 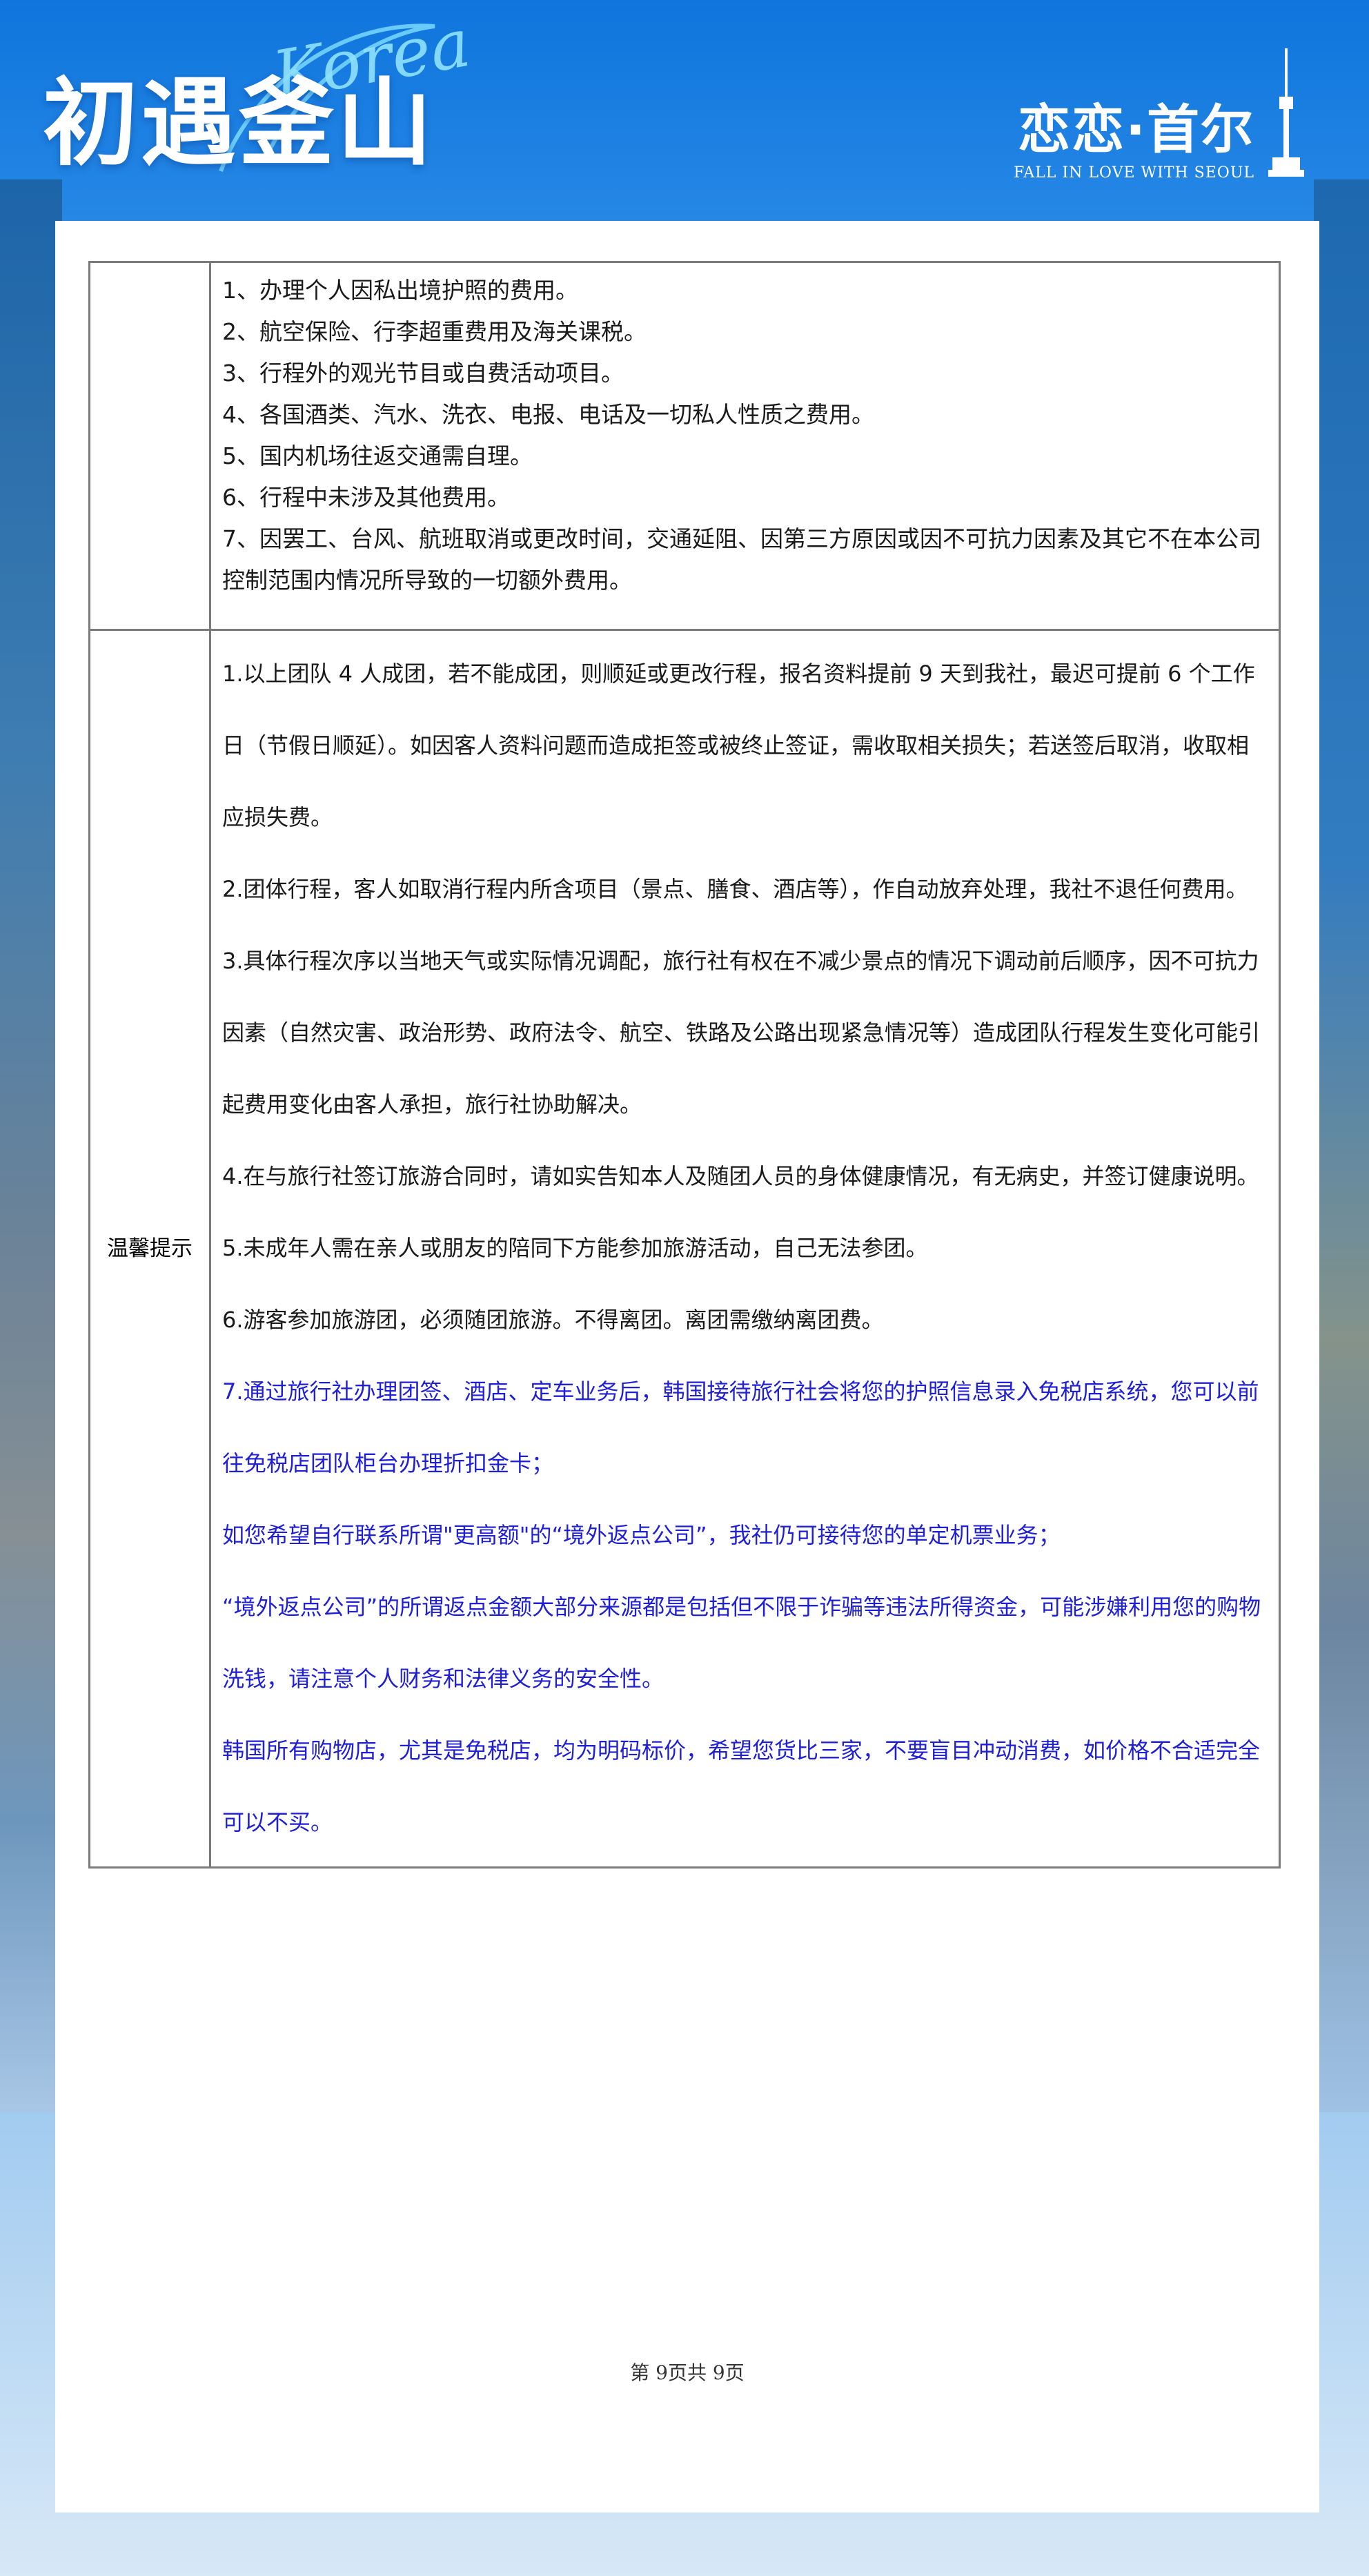 I want to click on fee-item: 5、国内机场往返交通需自理。, so click(x=378, y=455).